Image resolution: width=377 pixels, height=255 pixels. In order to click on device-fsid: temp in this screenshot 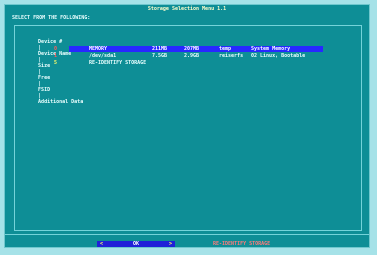, I will do `click(225, 49)`.